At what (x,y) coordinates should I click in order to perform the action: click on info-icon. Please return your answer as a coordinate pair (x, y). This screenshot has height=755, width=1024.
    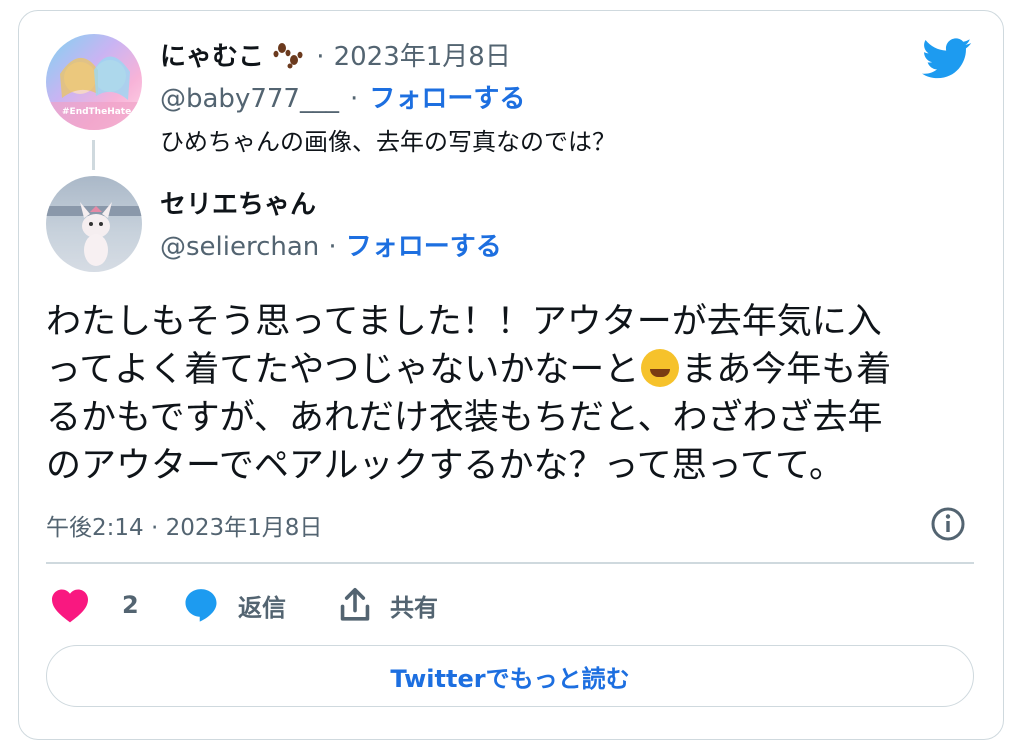
    Looking at the image, I should click on (948, 524).